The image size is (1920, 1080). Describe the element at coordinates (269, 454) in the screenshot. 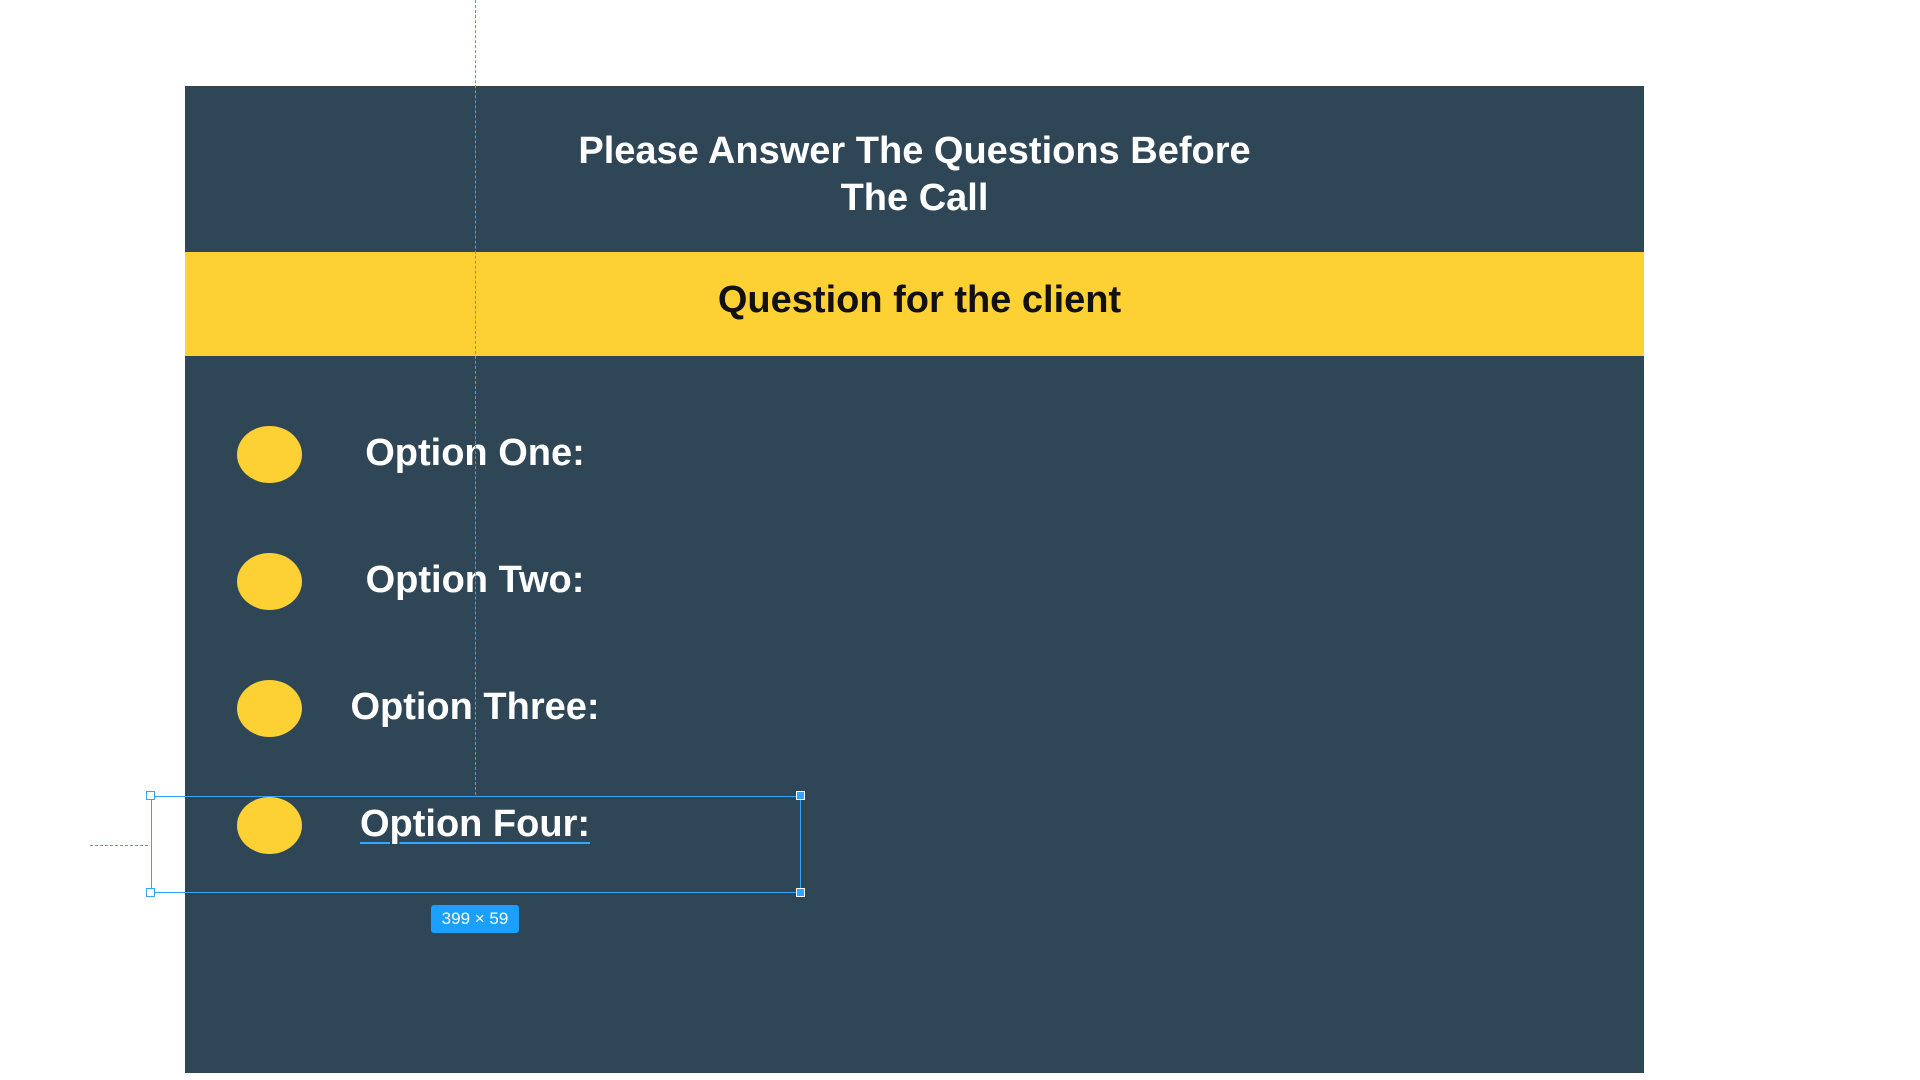

I see `option-one-radio` at that location.